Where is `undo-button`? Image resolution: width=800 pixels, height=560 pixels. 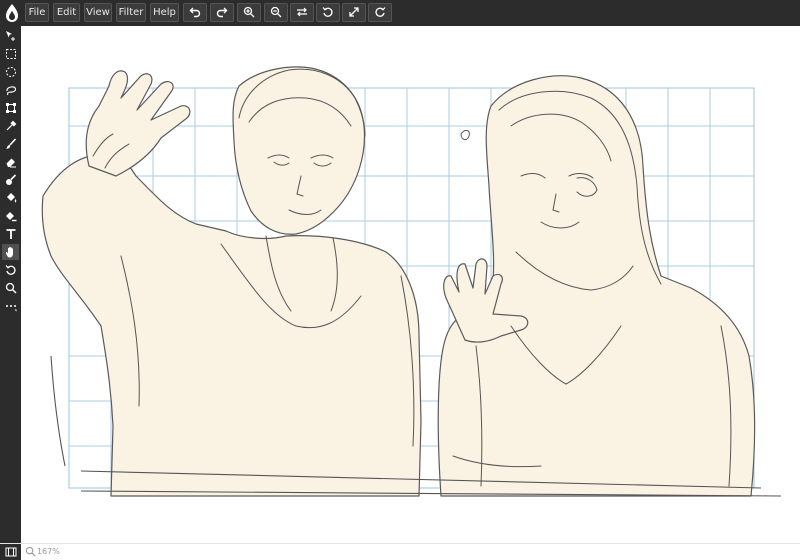
undo-button is located at coordinates (195, 12).